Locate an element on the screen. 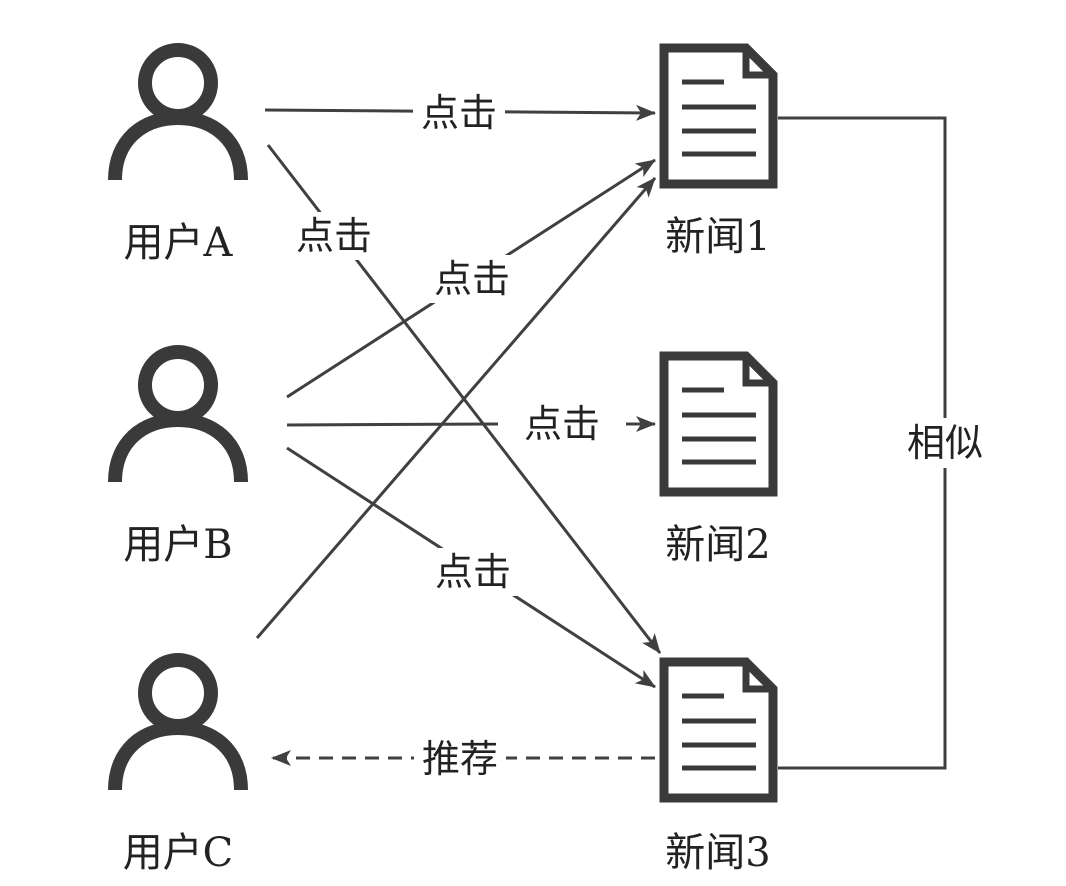 The height and width of the screenshot is (886, 1066). news-node-2: 新闻2 is located at coordinates (718, 459).